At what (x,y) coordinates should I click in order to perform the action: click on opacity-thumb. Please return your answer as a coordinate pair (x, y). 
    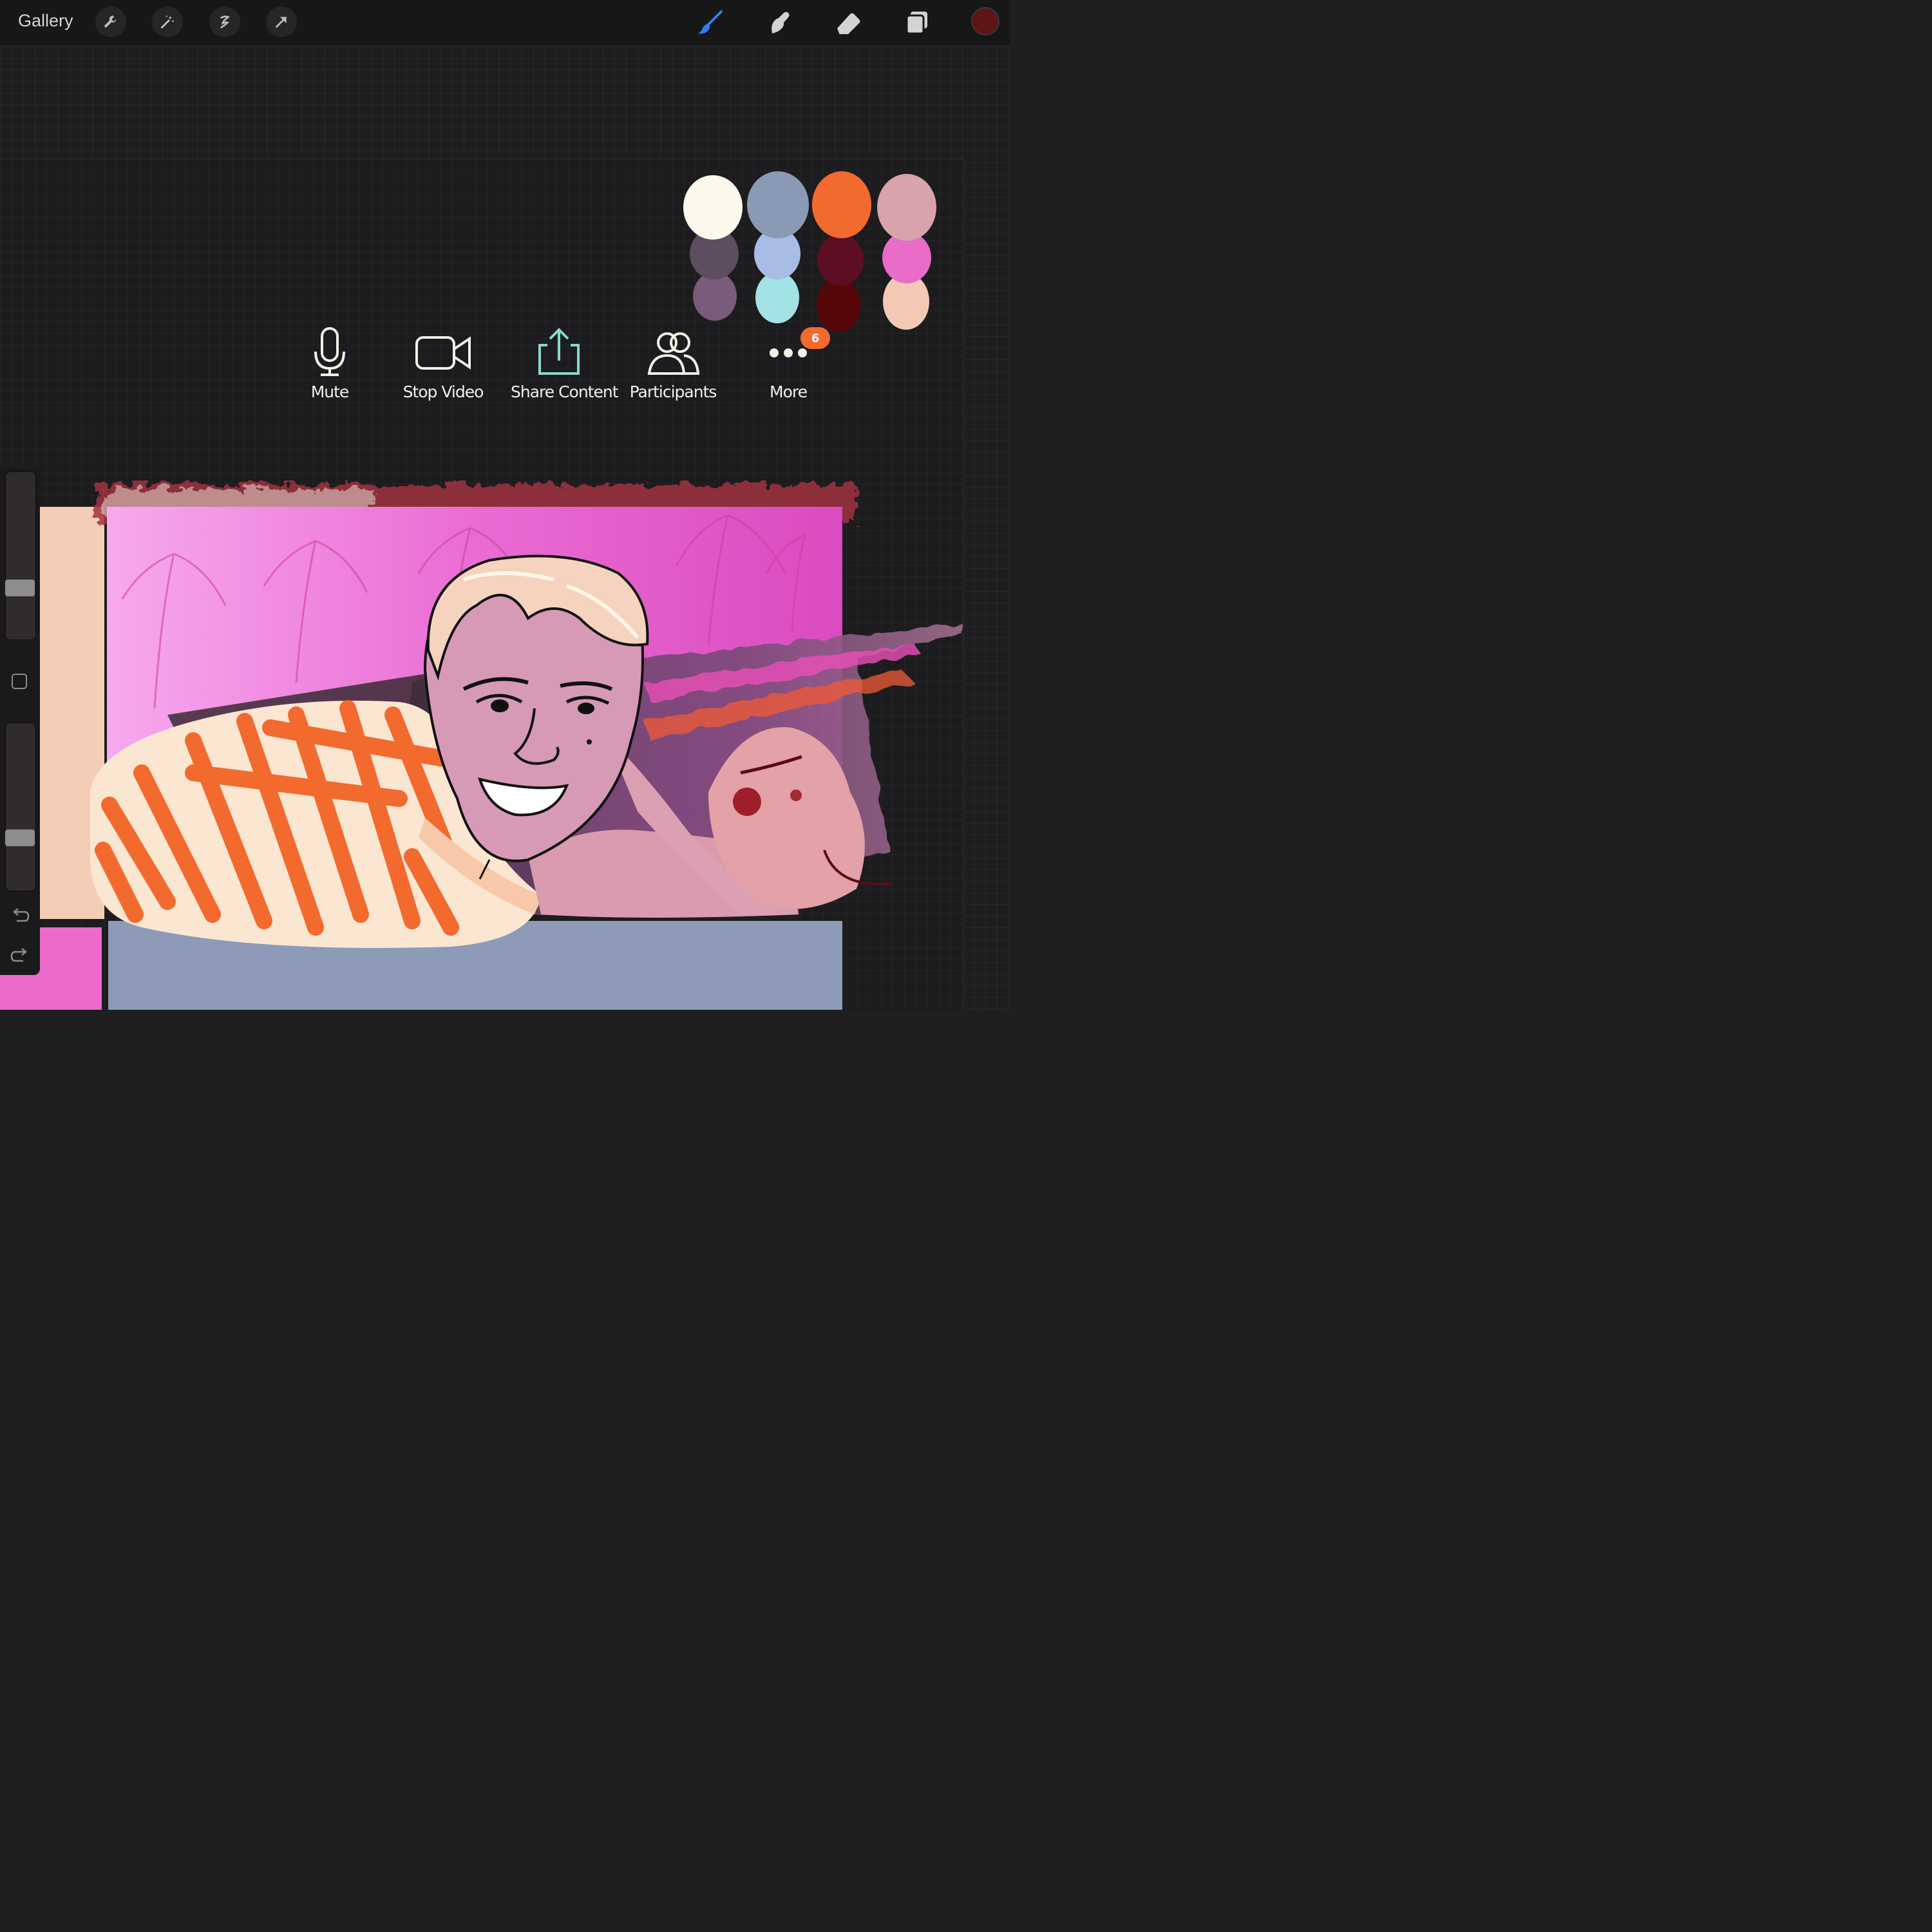
    Looking at the image, I should click on (20, 838).